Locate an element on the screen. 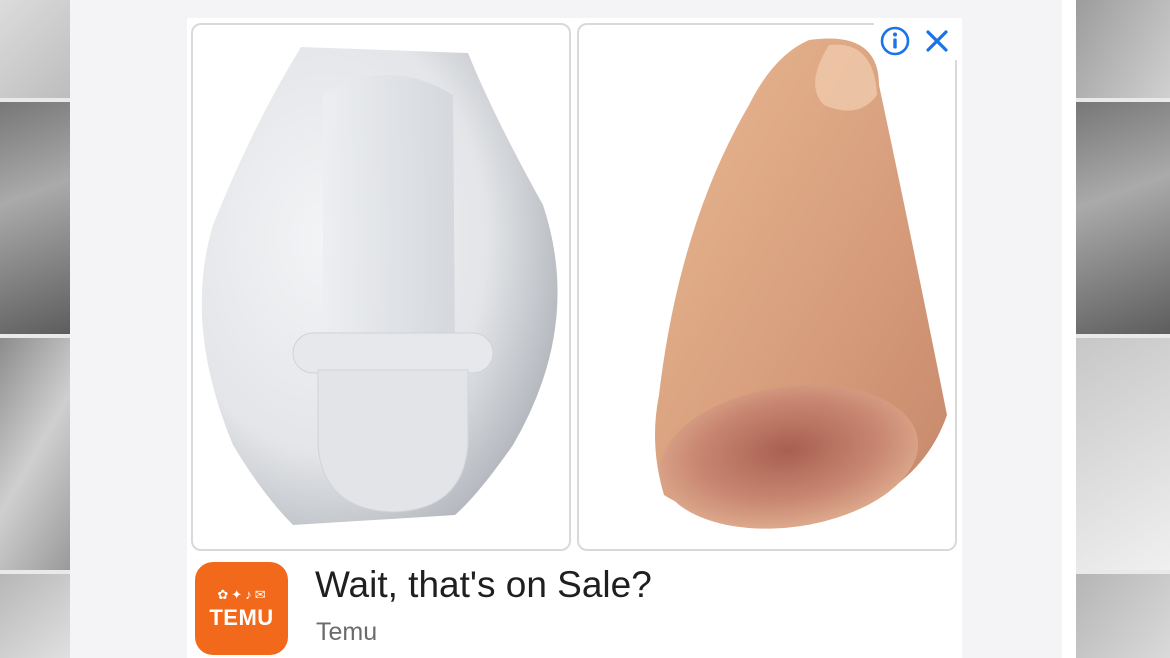 The height and width of the screenshot is (658, 1170). ad-advertiser: Temu is located at coordinates (346, 632).